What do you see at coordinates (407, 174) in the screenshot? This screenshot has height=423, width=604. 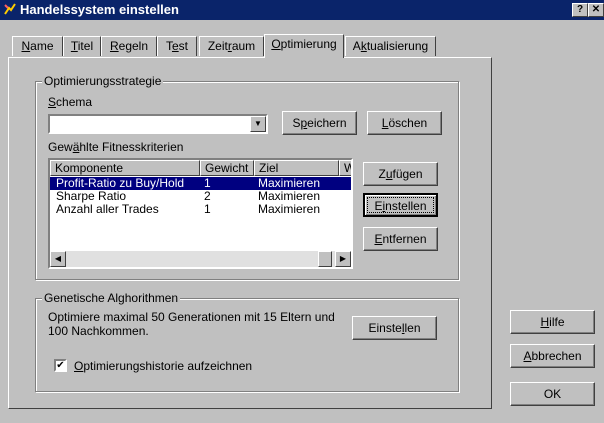 I see `add-label: fügen` at bounding box center [407, 174].